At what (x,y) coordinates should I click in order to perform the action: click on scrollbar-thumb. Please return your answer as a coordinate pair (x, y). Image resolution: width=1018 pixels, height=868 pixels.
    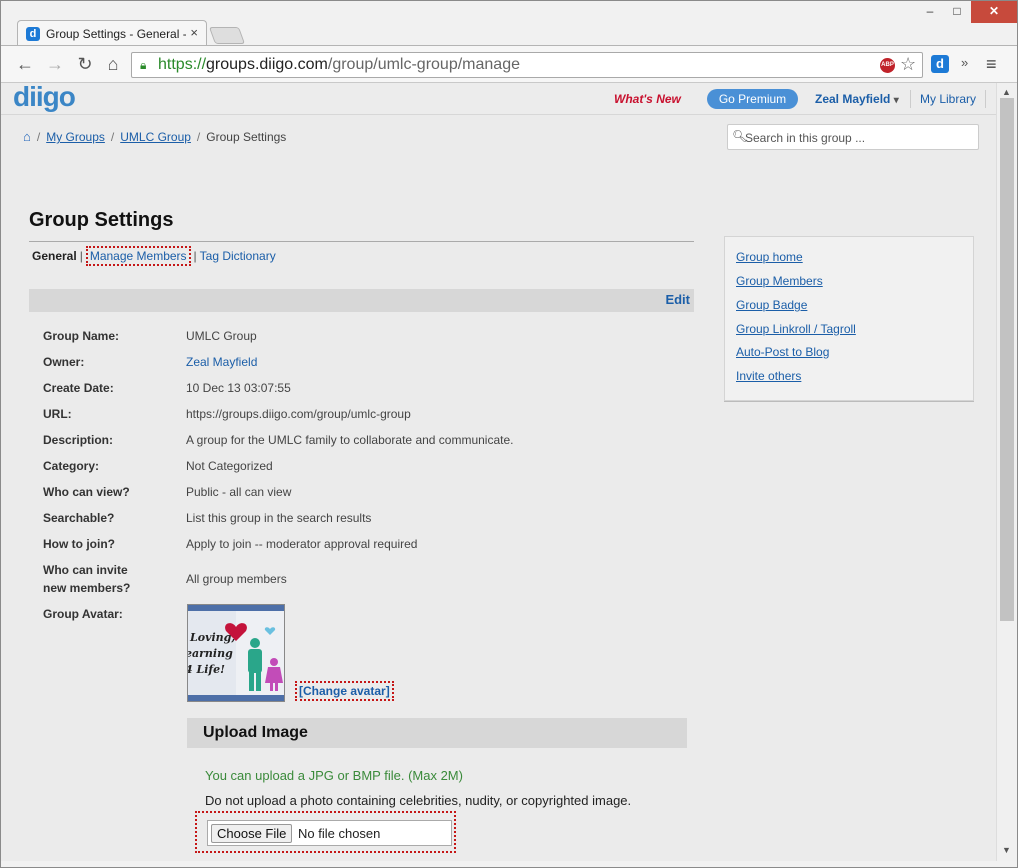
    Looking at the image, I should click on (1007, 359).